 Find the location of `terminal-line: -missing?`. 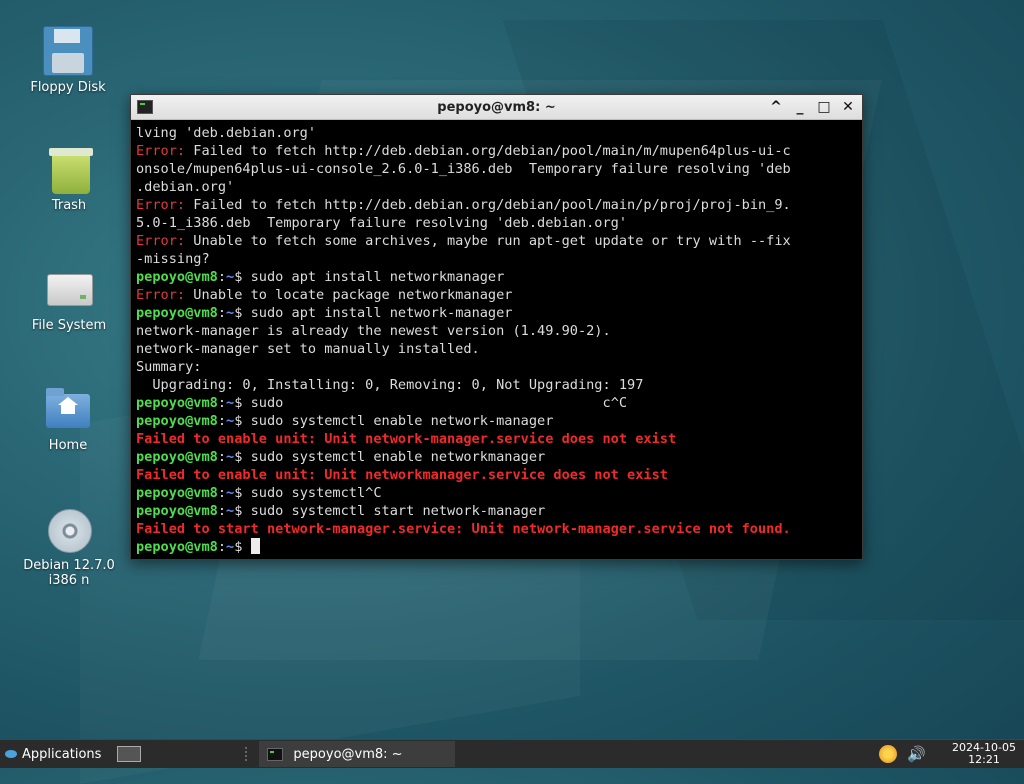

terminal-line: -missing? is located at coordinates (496, 259).